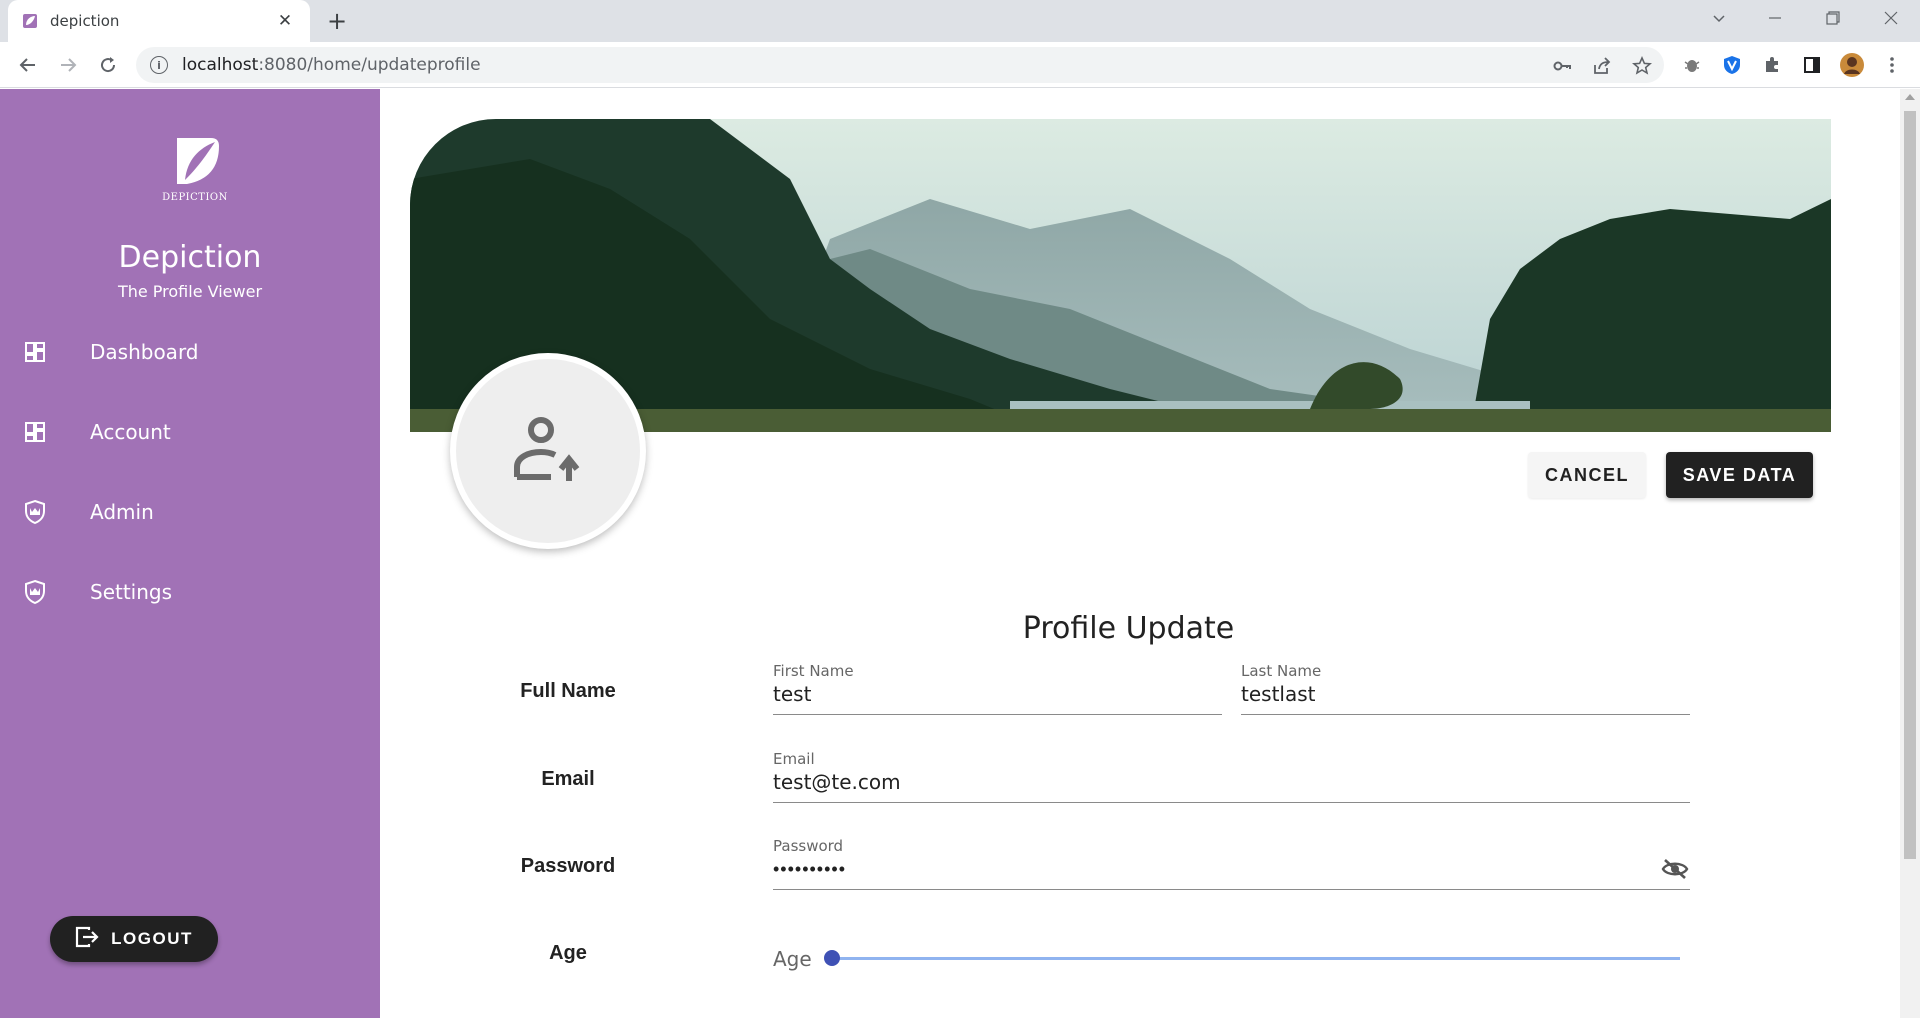  What do you see at coordinates (130, 432) in the screenshot?
I see `sidebar-item-label: Account` at bounding box center [130, 432].